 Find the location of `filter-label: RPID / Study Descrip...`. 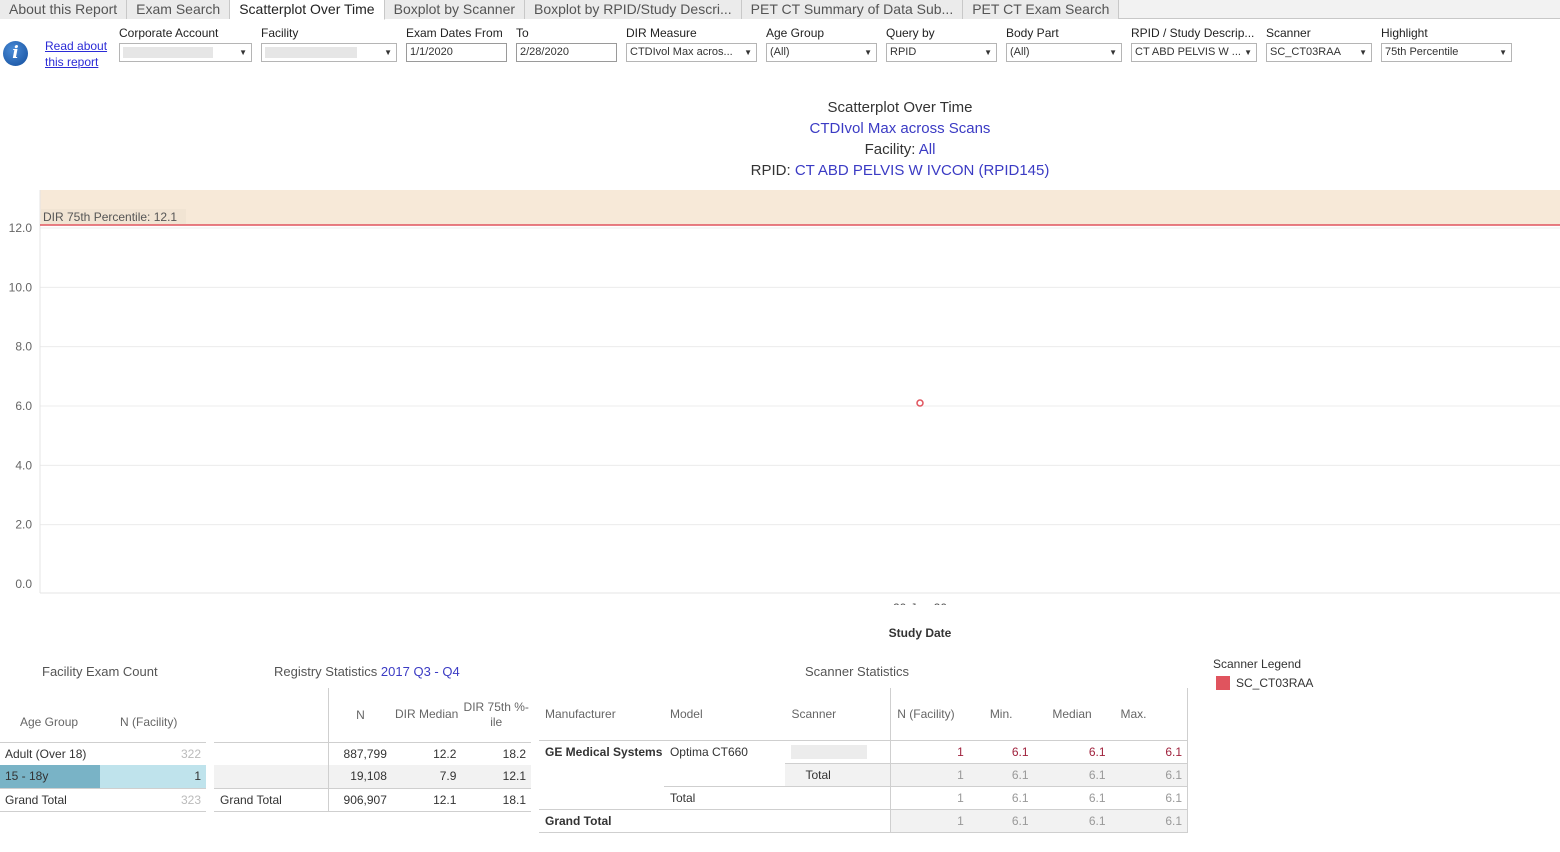

filter-label: RPID / Study Descrip... is located at coordinates (1193, 33).